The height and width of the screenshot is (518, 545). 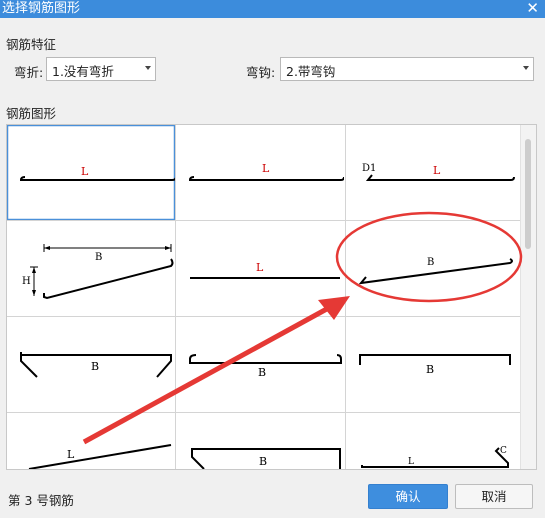 What do you see at coordinates (265, 270) in the screenshot?
I see `straight-bar-shape: L` at bounding box center [265, 270].